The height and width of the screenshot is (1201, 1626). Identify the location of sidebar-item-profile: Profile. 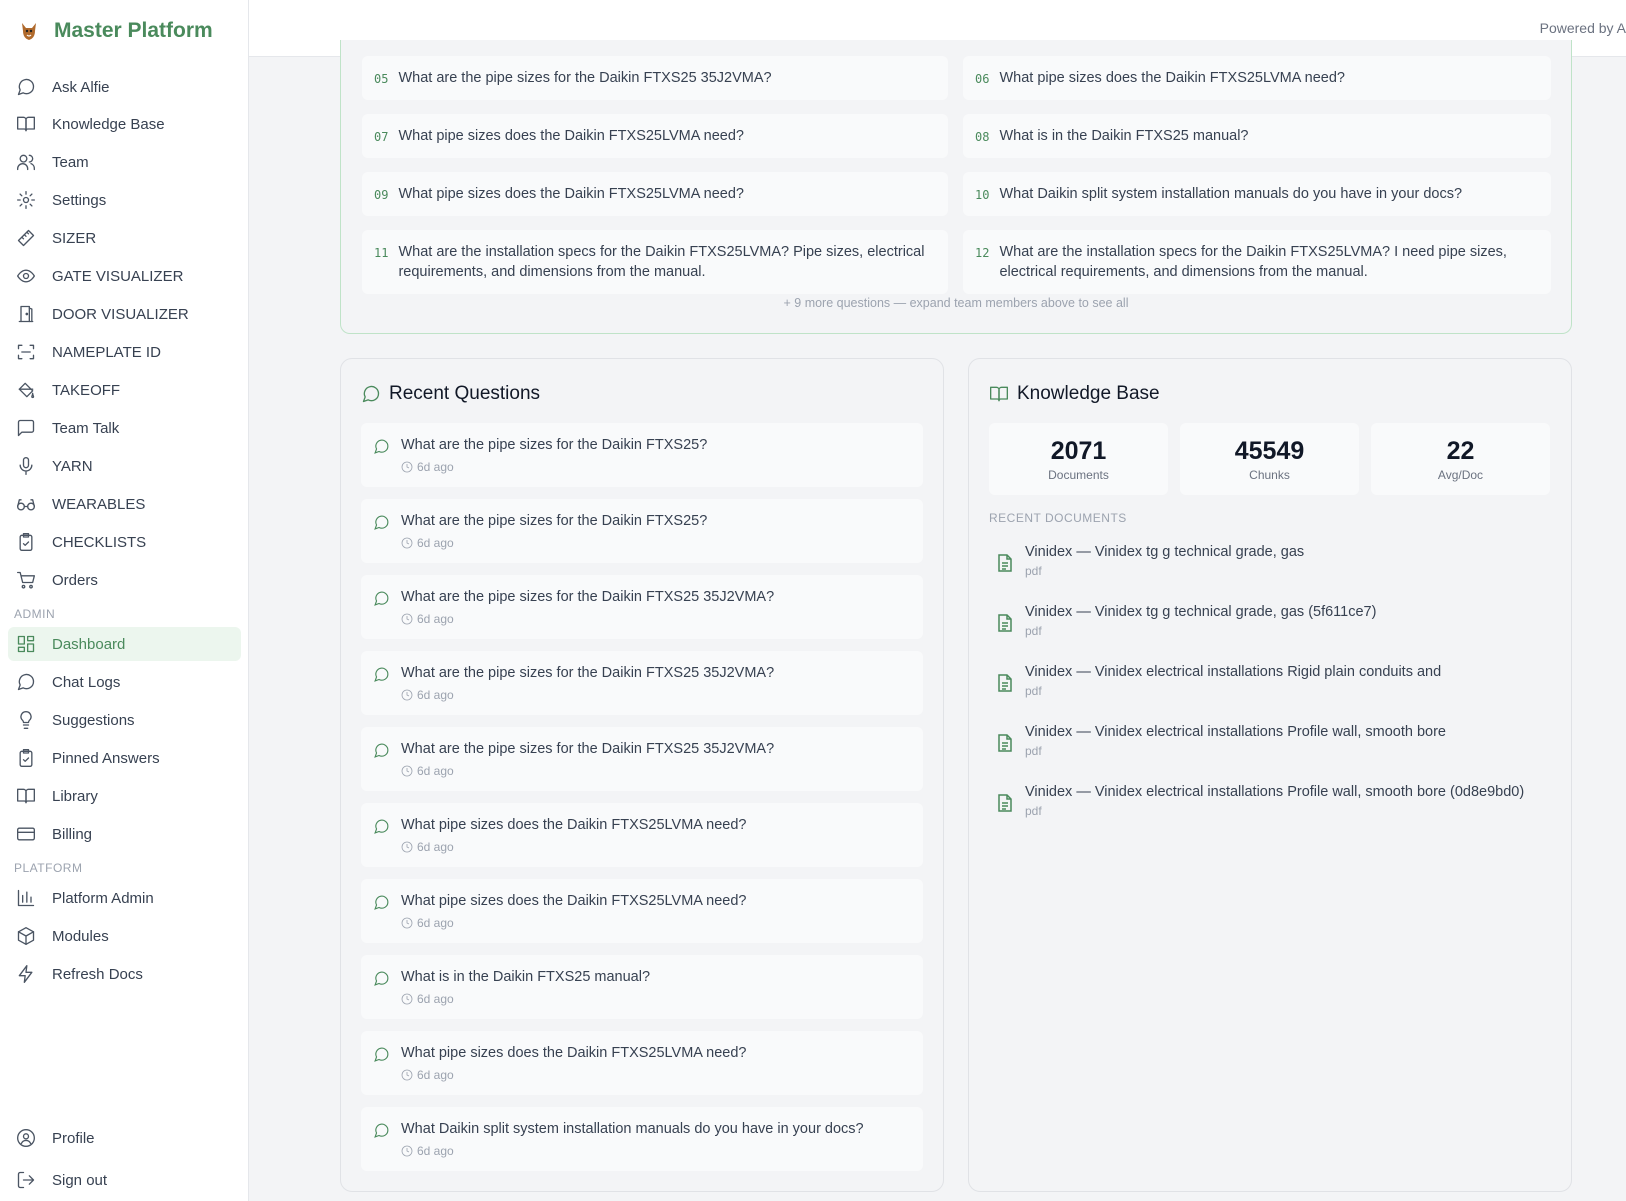
(124, 1138).